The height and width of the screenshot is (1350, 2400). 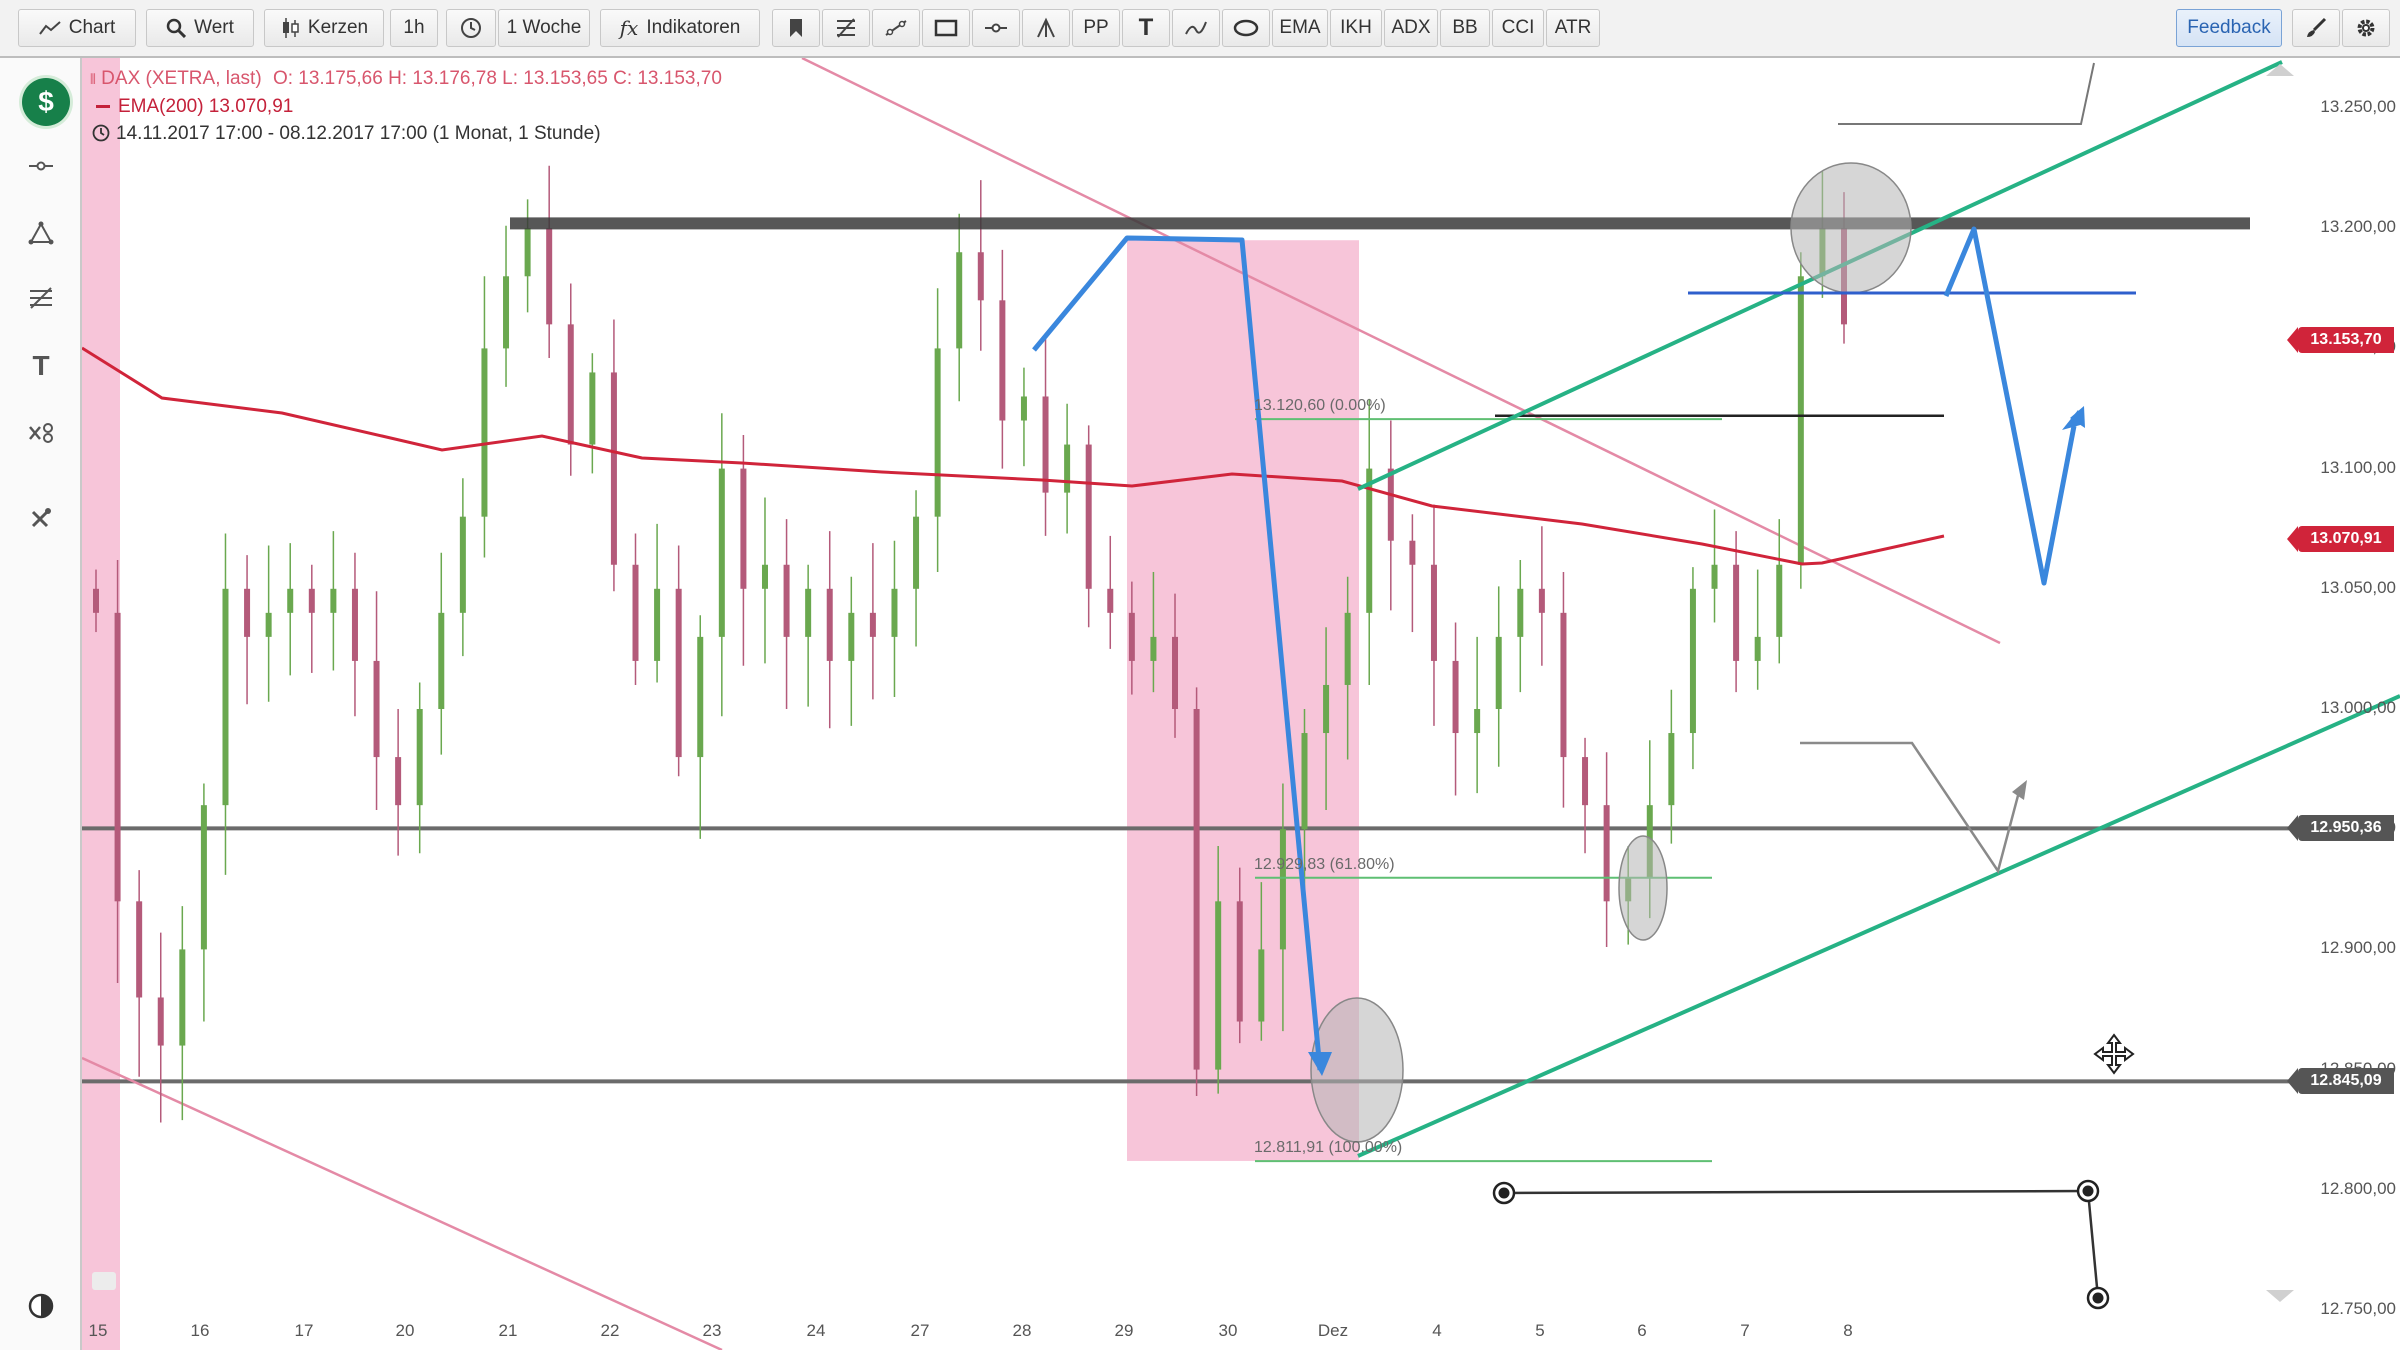 I want to click on atr-button: ATR, so click(x=1573, y=28).